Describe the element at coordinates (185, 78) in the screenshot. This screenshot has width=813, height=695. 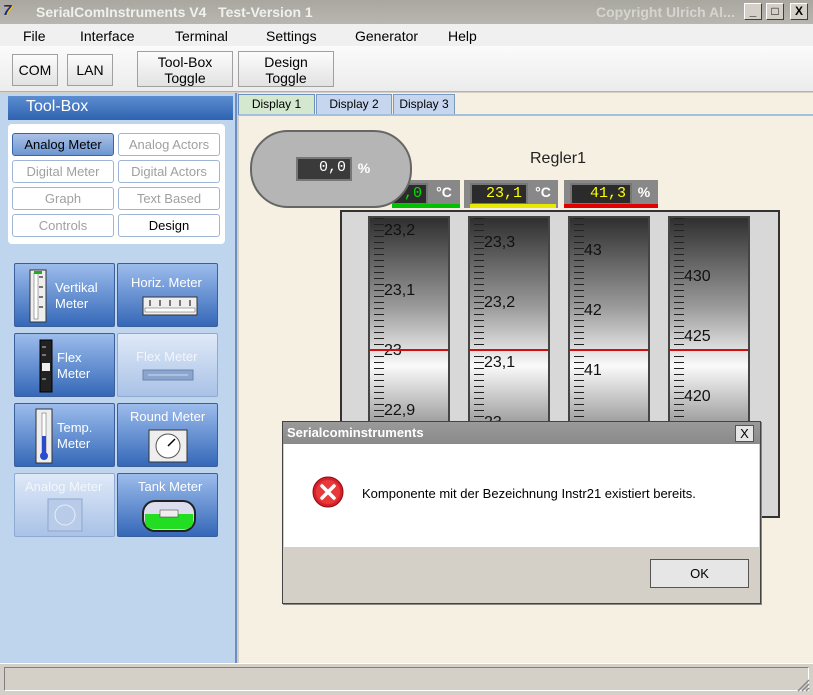
I see `toolbox-toggle-label-2: Toggle` at that location.